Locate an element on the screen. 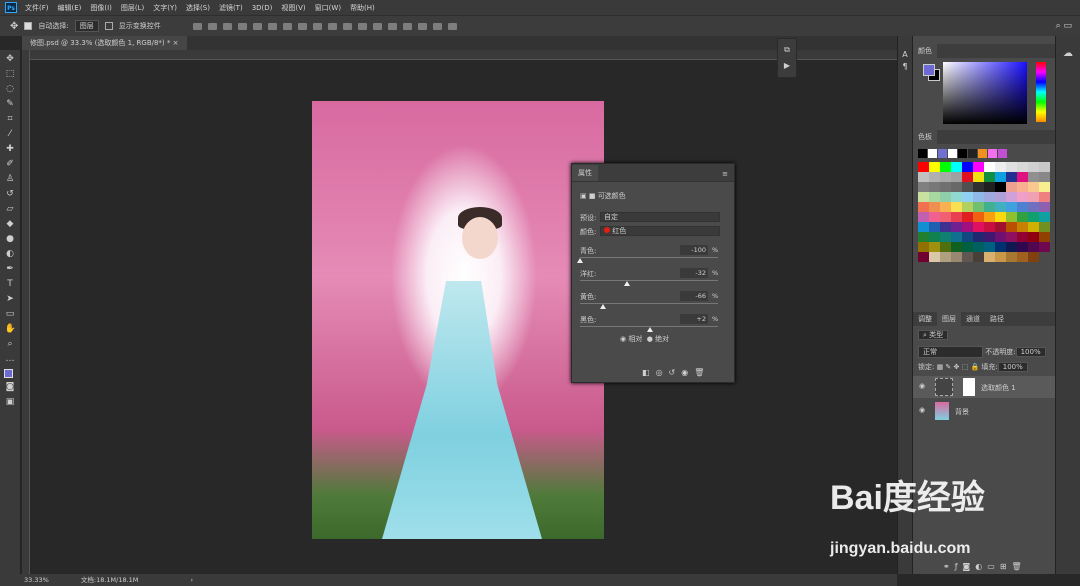 The image size is (1080, 586). delete-icon: 🗑 is located at coordinates (702, 372).